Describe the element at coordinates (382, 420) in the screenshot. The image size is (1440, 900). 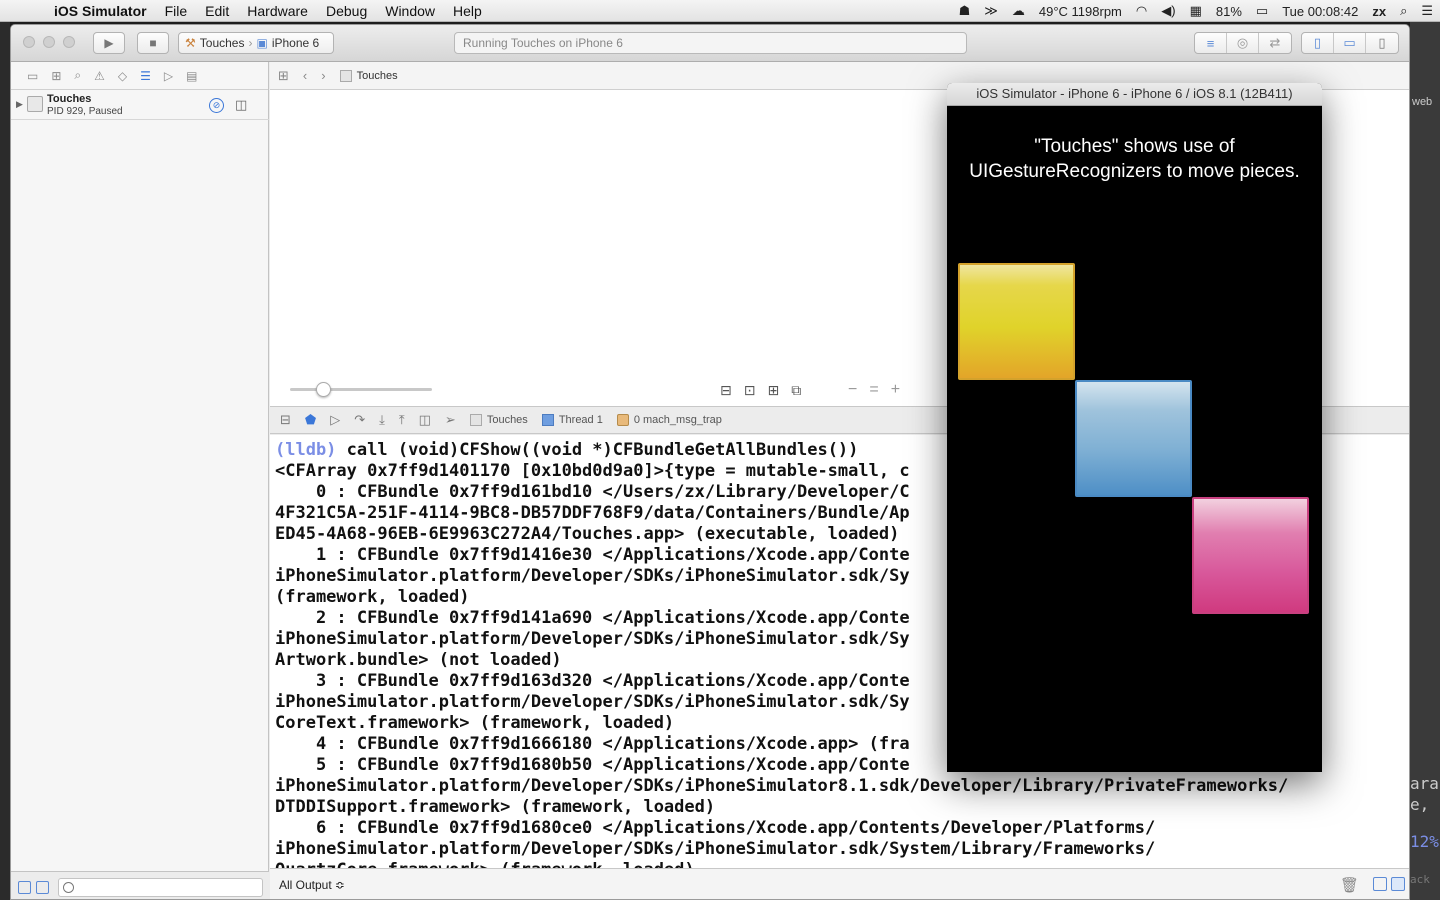
I see `step-in-icon: ⤓` at that location.